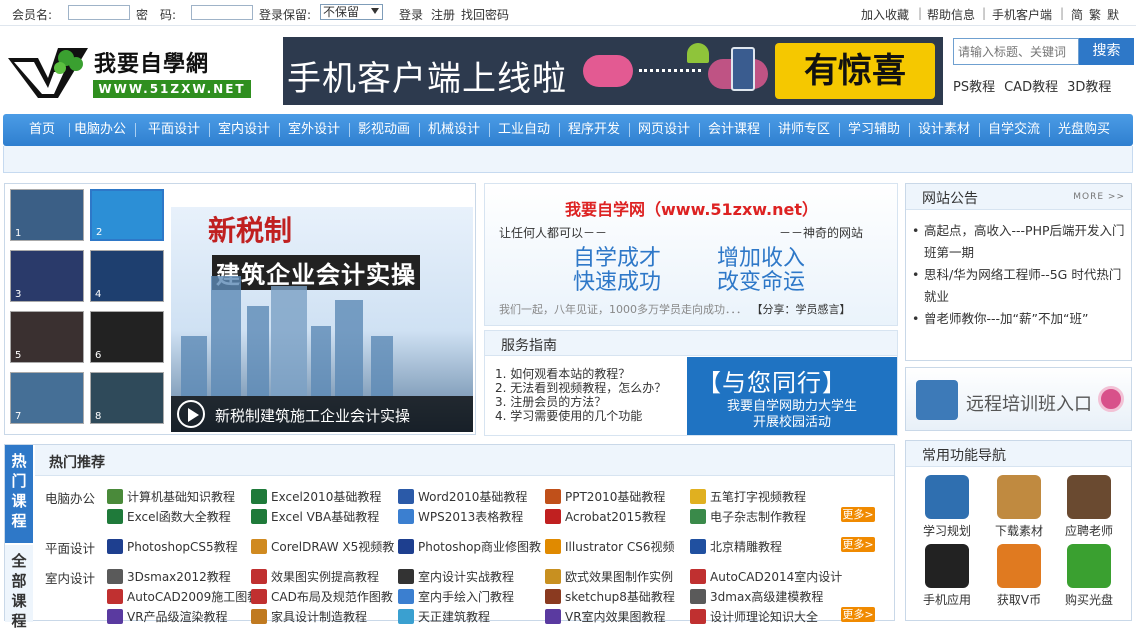 This screenshot has width=1136, height=631. Describe the element at coordinates (1019, 242) in the screenshot. I see `notice-item: 高起点，高收入---PHP后端开发入门班第一期` at that location.